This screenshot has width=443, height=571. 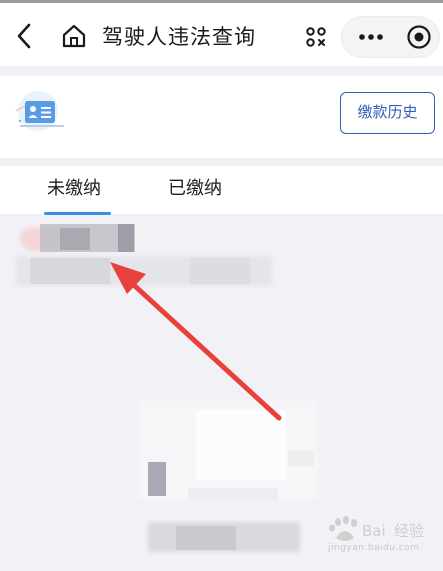 I want to click on svg-text: Bai, so click(x=374, y=531).